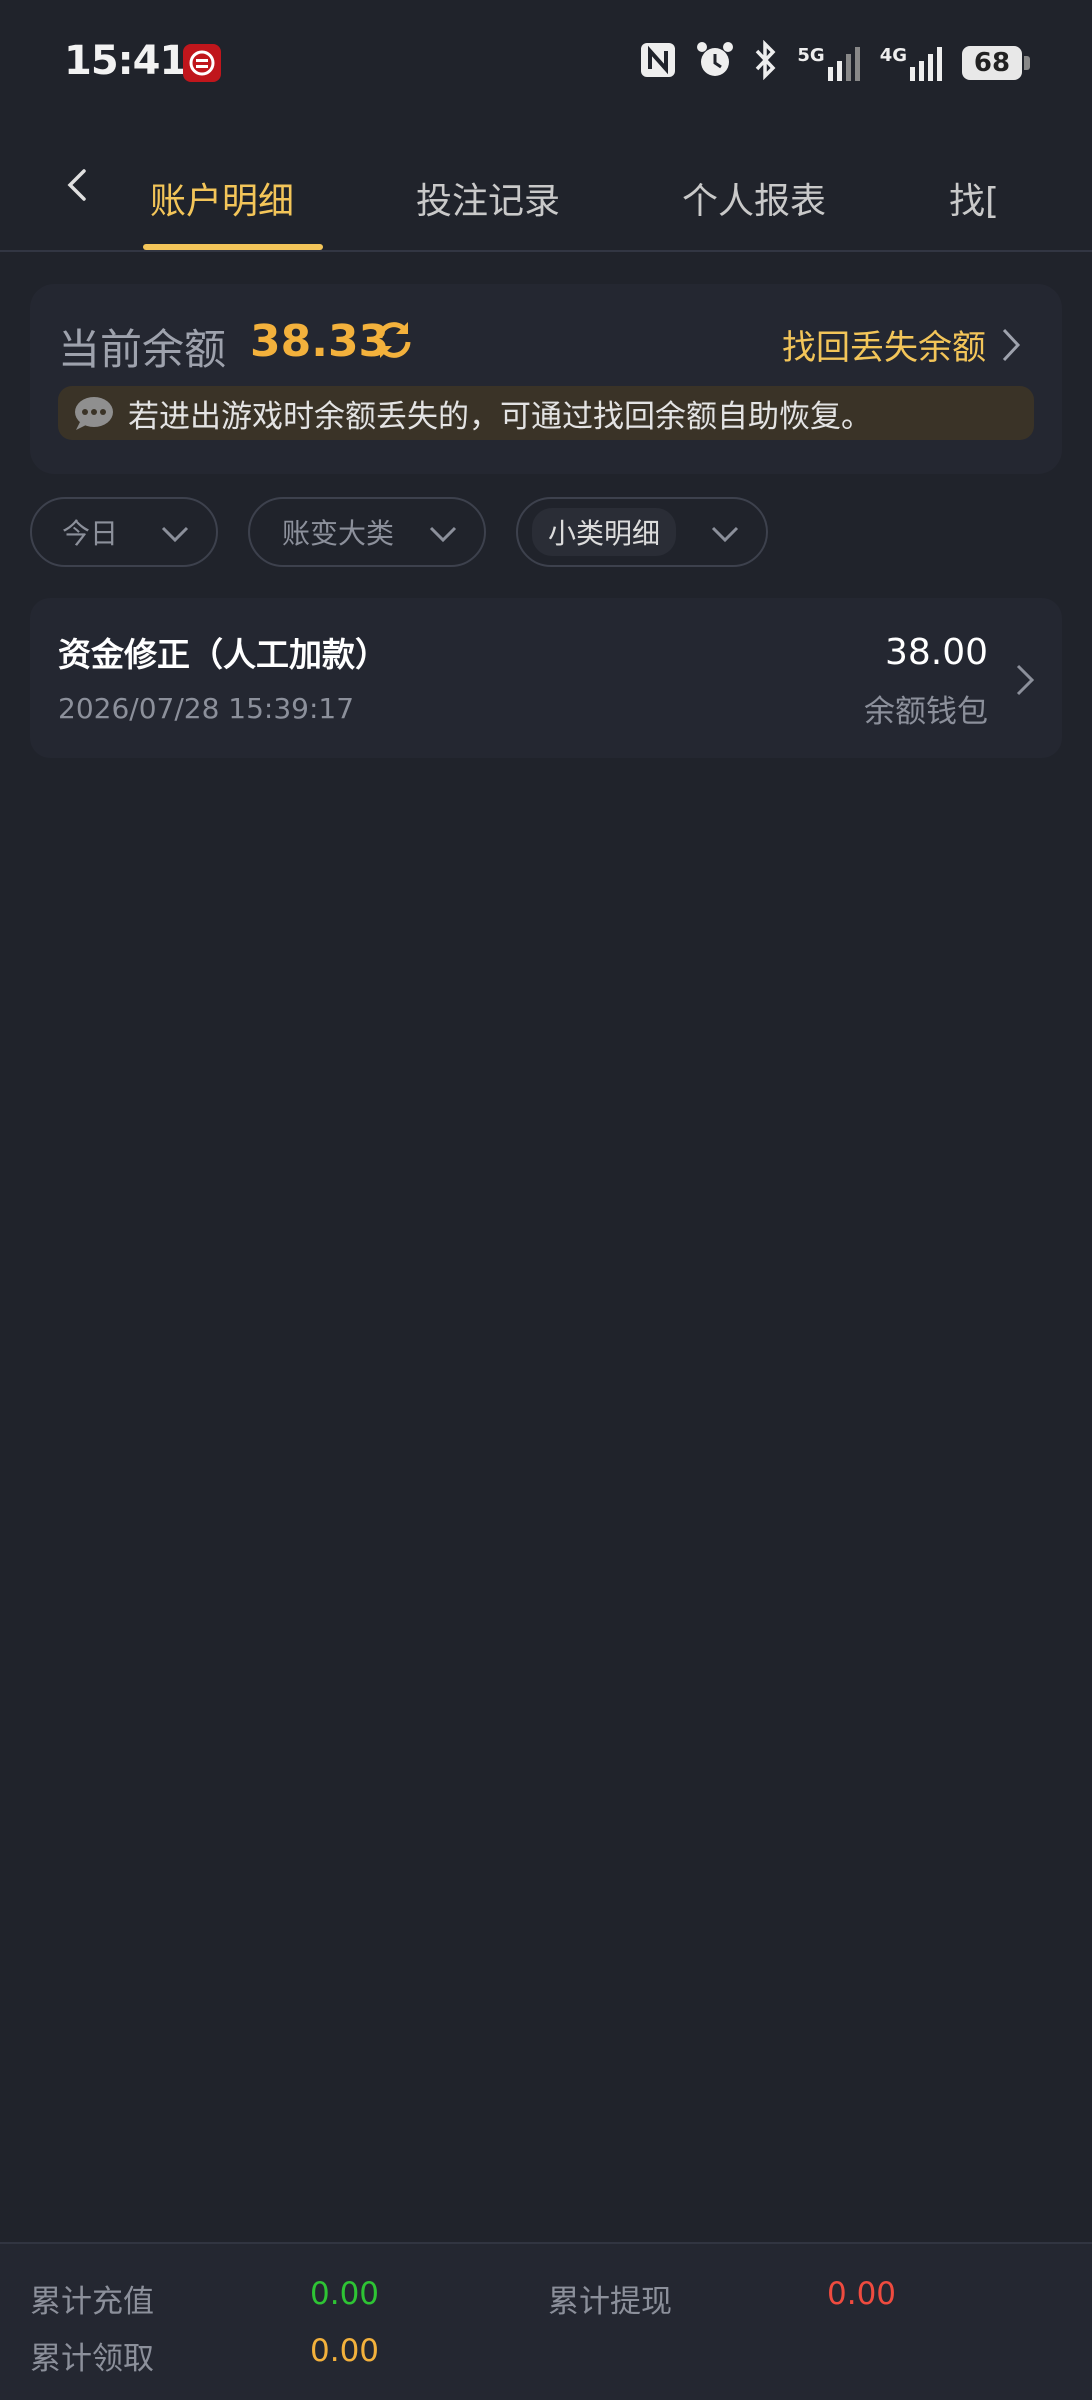 This screenshot has height=2400, width=1092. Describe the element at coordinates (92, 2302) in the screenshot. I see `recharge-label: 累计充值` at that location.